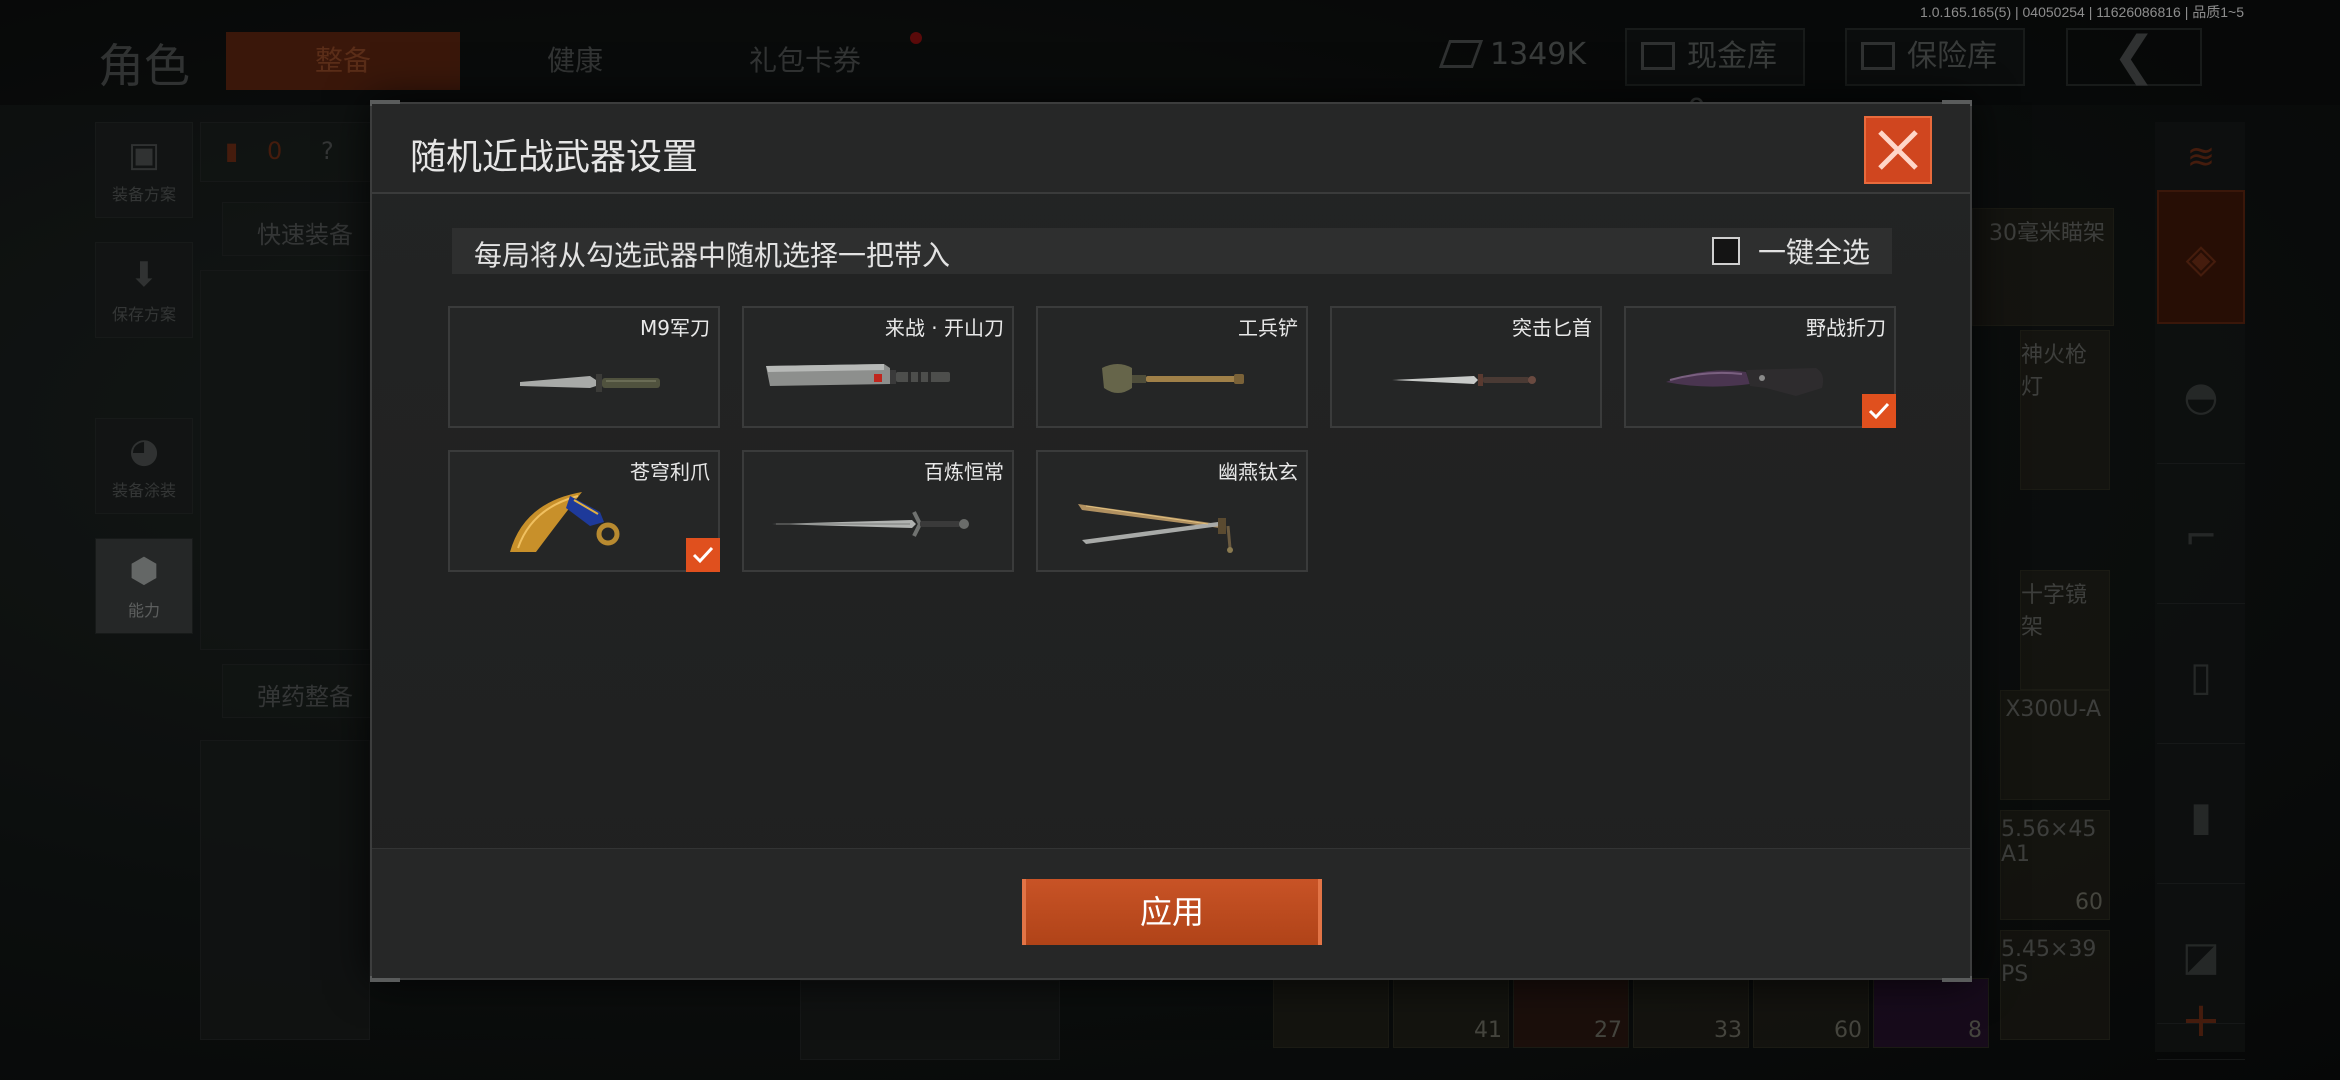 This screenshot has width=2340, height=1080. I want to click on select-all-label: 一键全选, so click(1813, 252).